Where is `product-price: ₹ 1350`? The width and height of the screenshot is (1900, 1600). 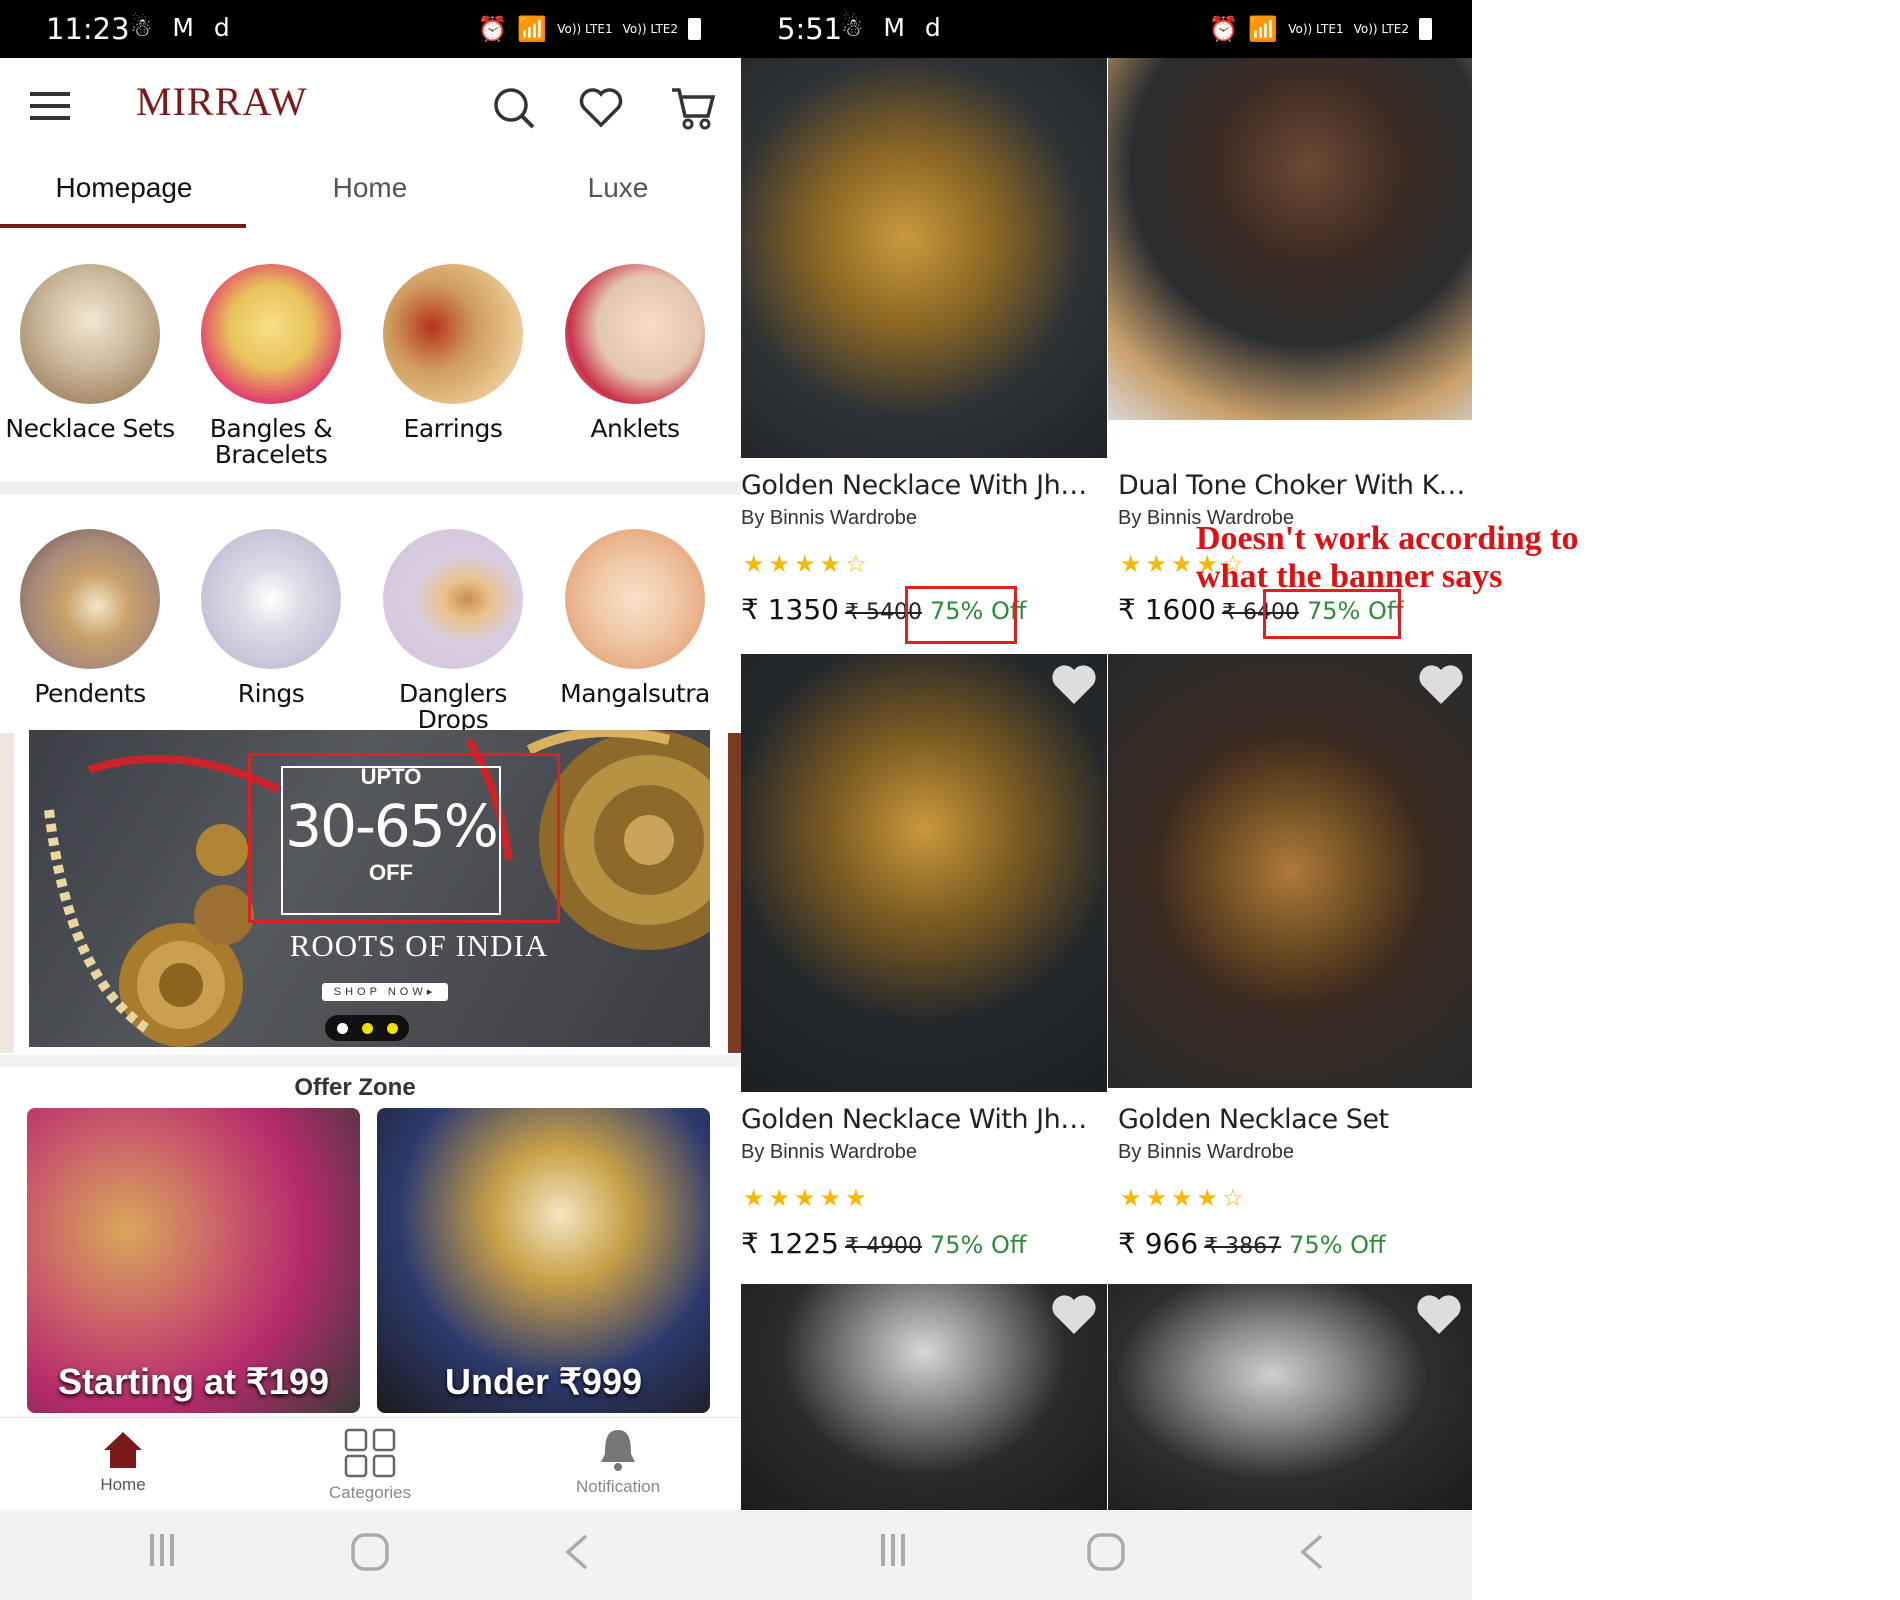
product-price: ₹ 1350 is located at coordinates (790, 609).